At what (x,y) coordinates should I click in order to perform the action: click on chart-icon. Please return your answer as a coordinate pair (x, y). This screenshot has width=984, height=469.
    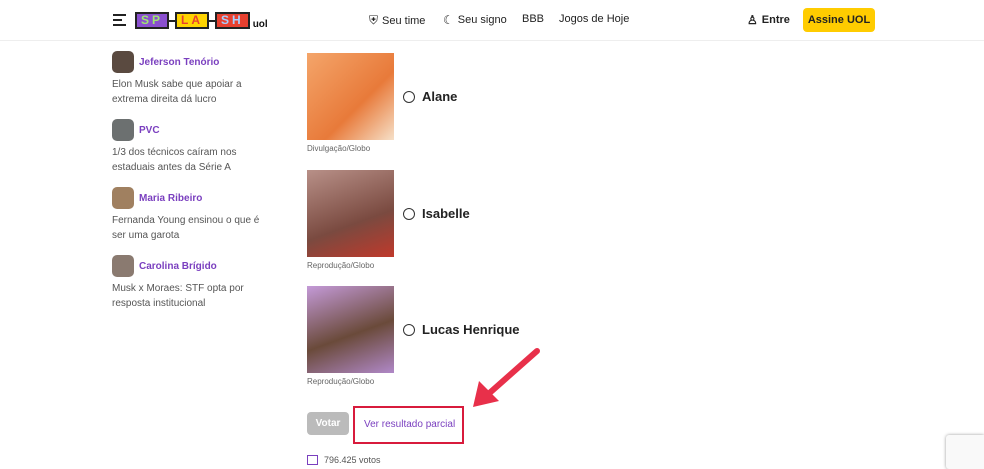
    Looking at the image, I should click on (312, 460).